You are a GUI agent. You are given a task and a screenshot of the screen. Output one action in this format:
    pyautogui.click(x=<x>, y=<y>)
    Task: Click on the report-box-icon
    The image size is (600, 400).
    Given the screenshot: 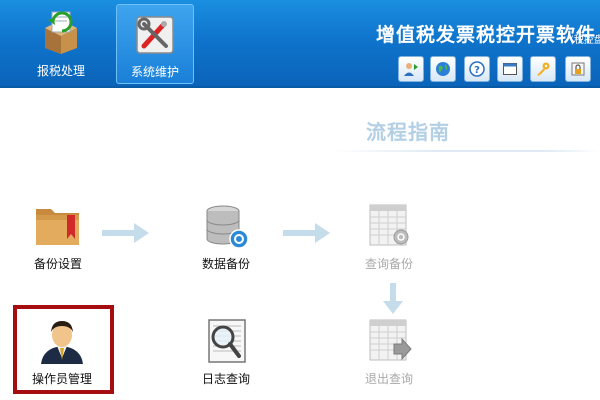 What is the action you would take?
    pyautogui.click(x=61, y=32)
    